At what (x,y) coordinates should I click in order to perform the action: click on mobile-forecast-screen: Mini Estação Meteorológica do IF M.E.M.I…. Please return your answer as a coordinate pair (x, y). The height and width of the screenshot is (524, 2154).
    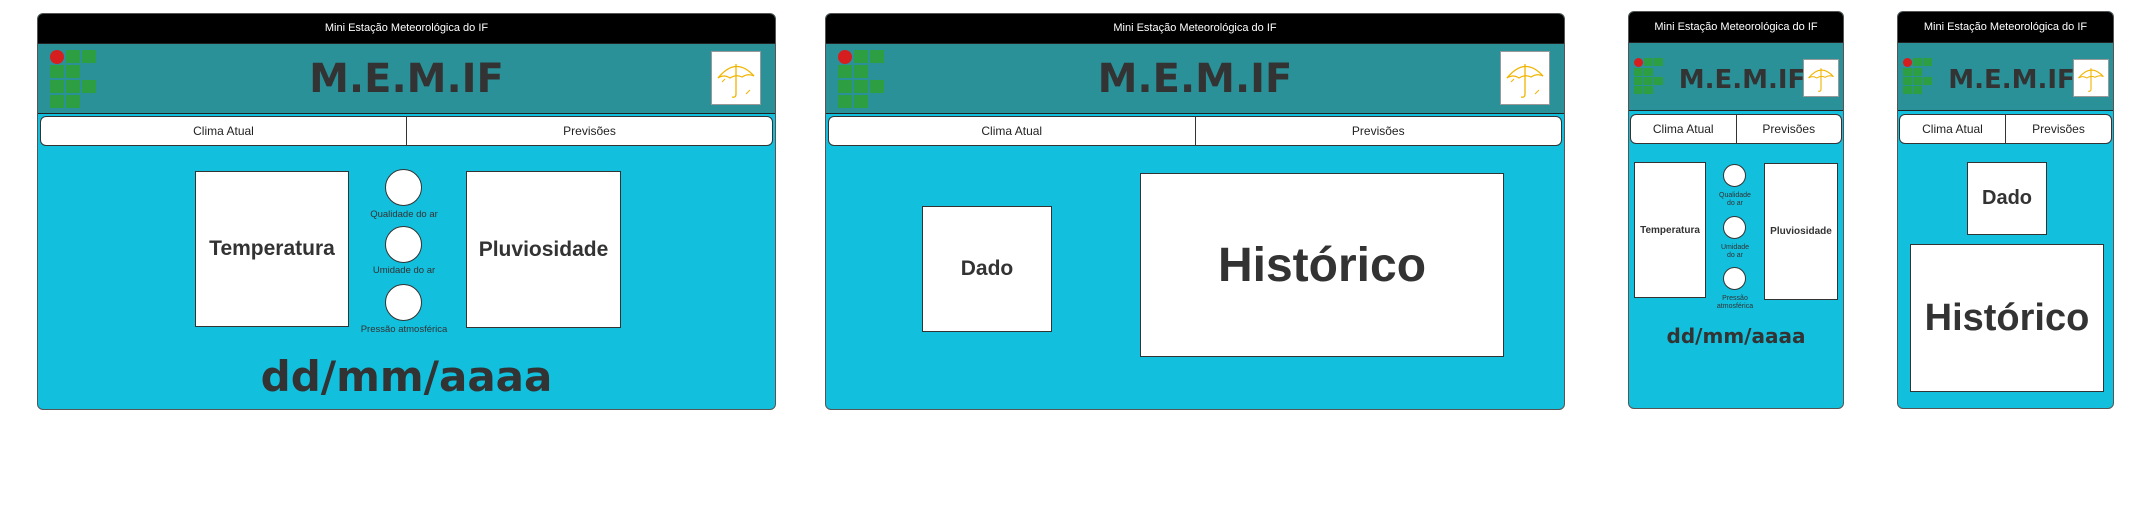
    Looking at the image, I should click on (2005, 210).